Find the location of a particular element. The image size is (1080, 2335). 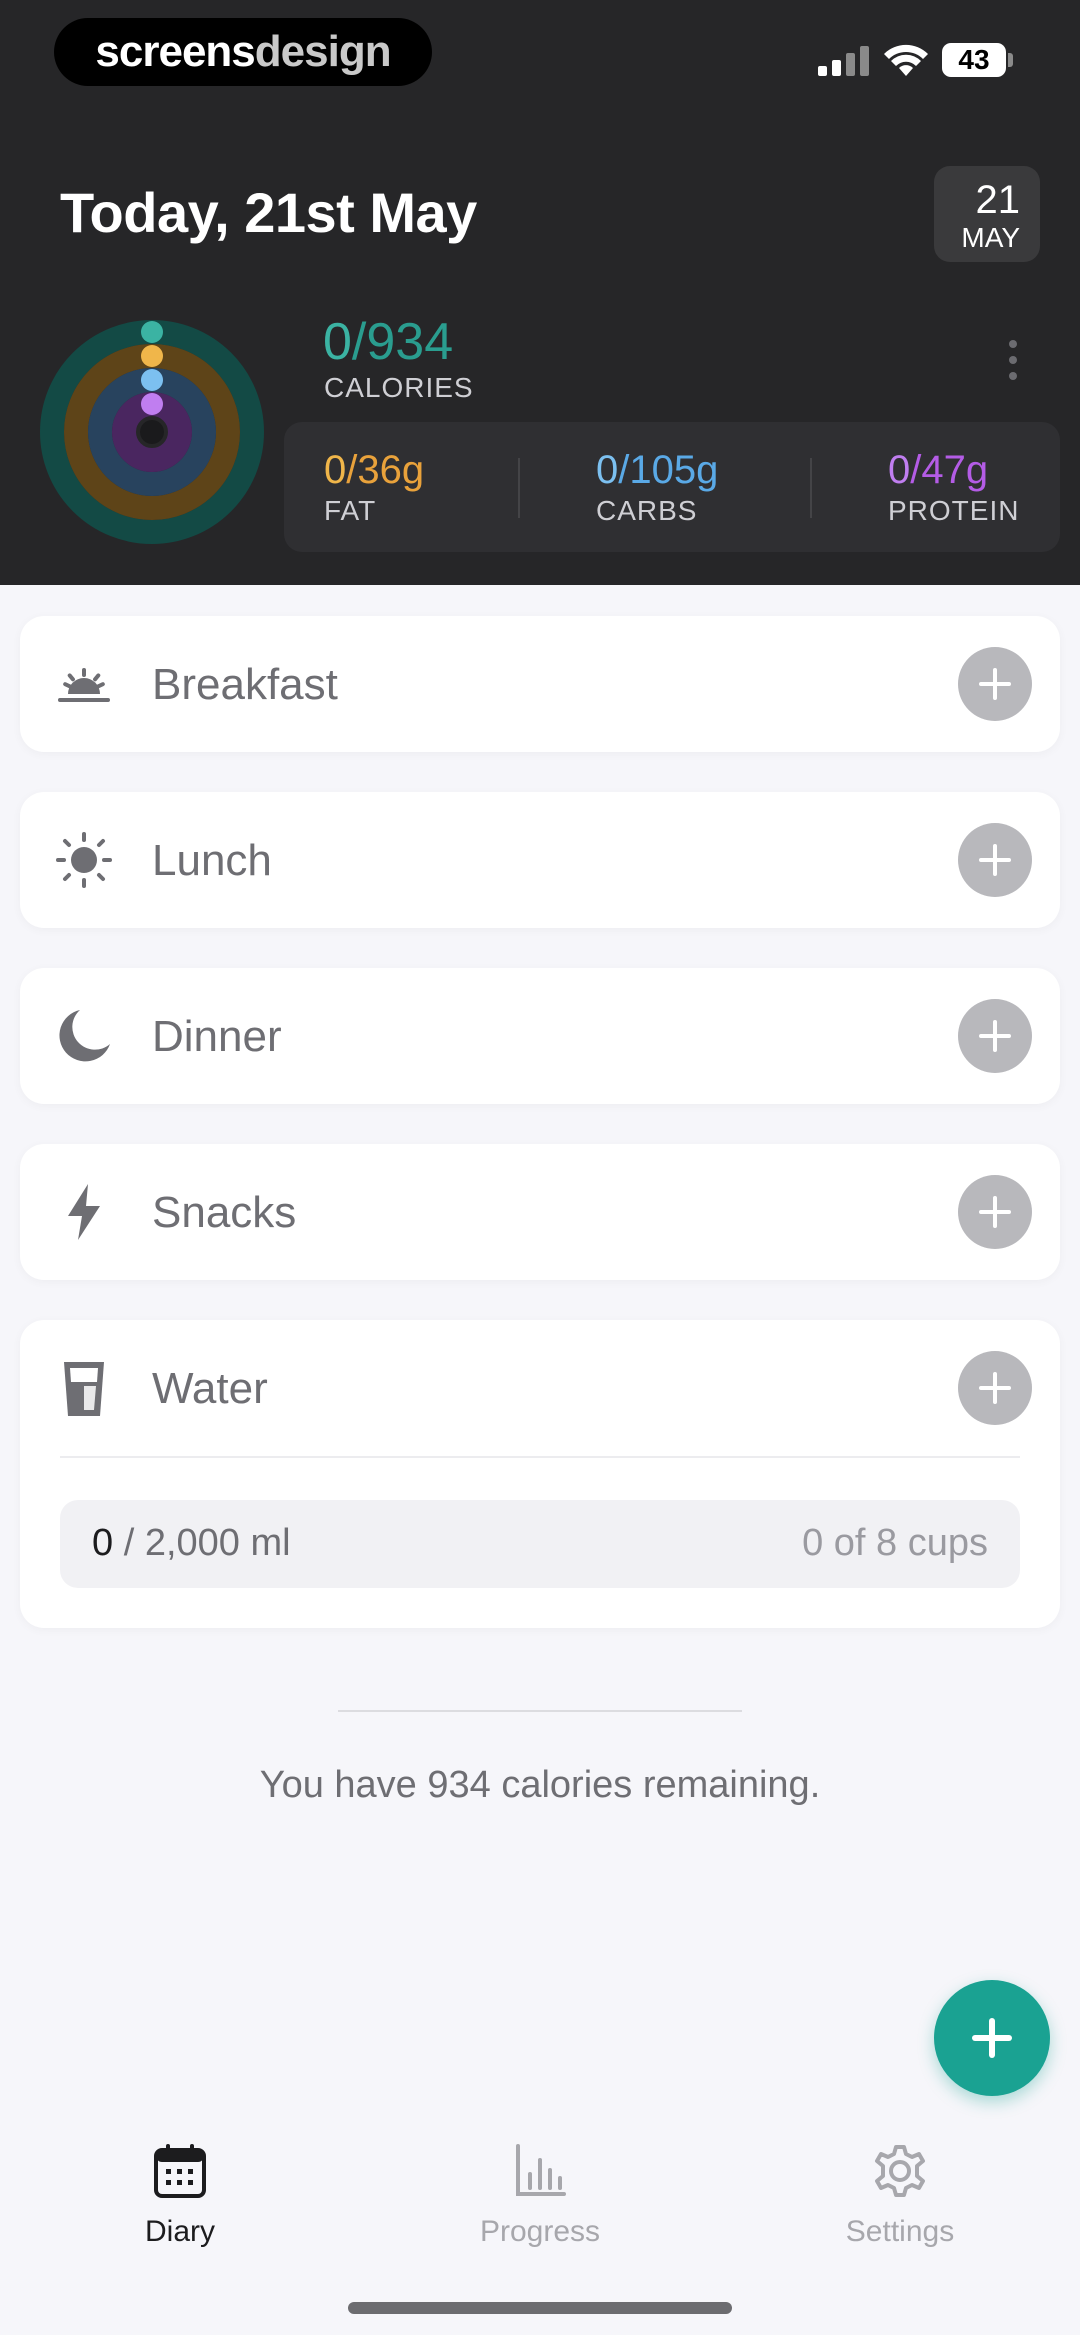

water-cups: 0 of 8 cups is located at coordinates (895, 1543).